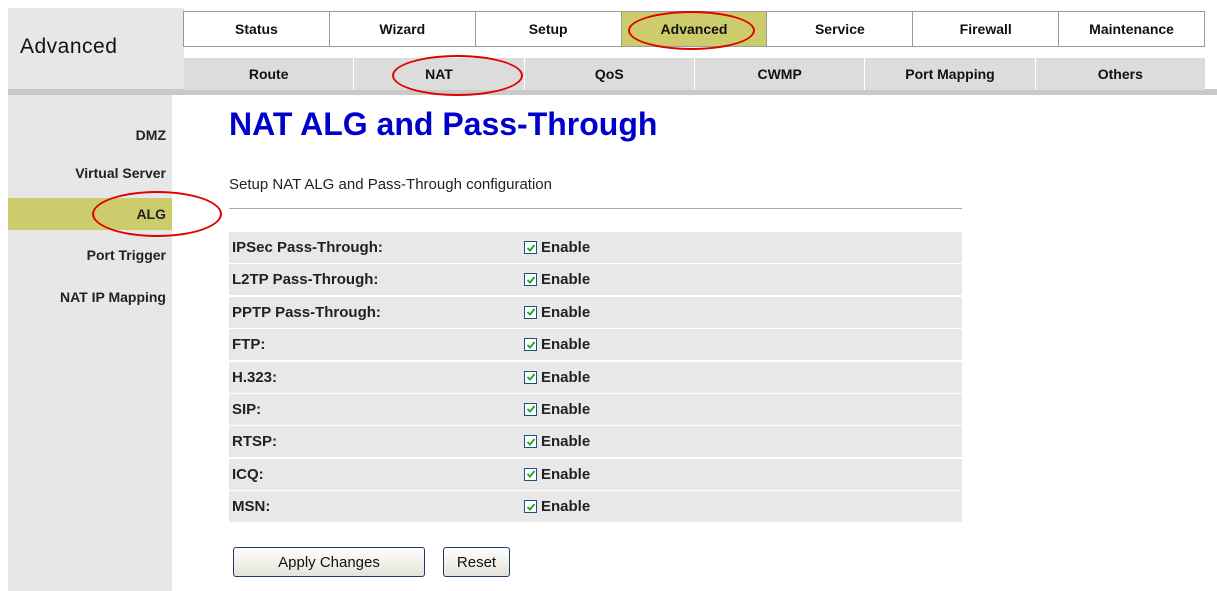  I want to click on tab-firewall: Firewall, so click(986, 29).